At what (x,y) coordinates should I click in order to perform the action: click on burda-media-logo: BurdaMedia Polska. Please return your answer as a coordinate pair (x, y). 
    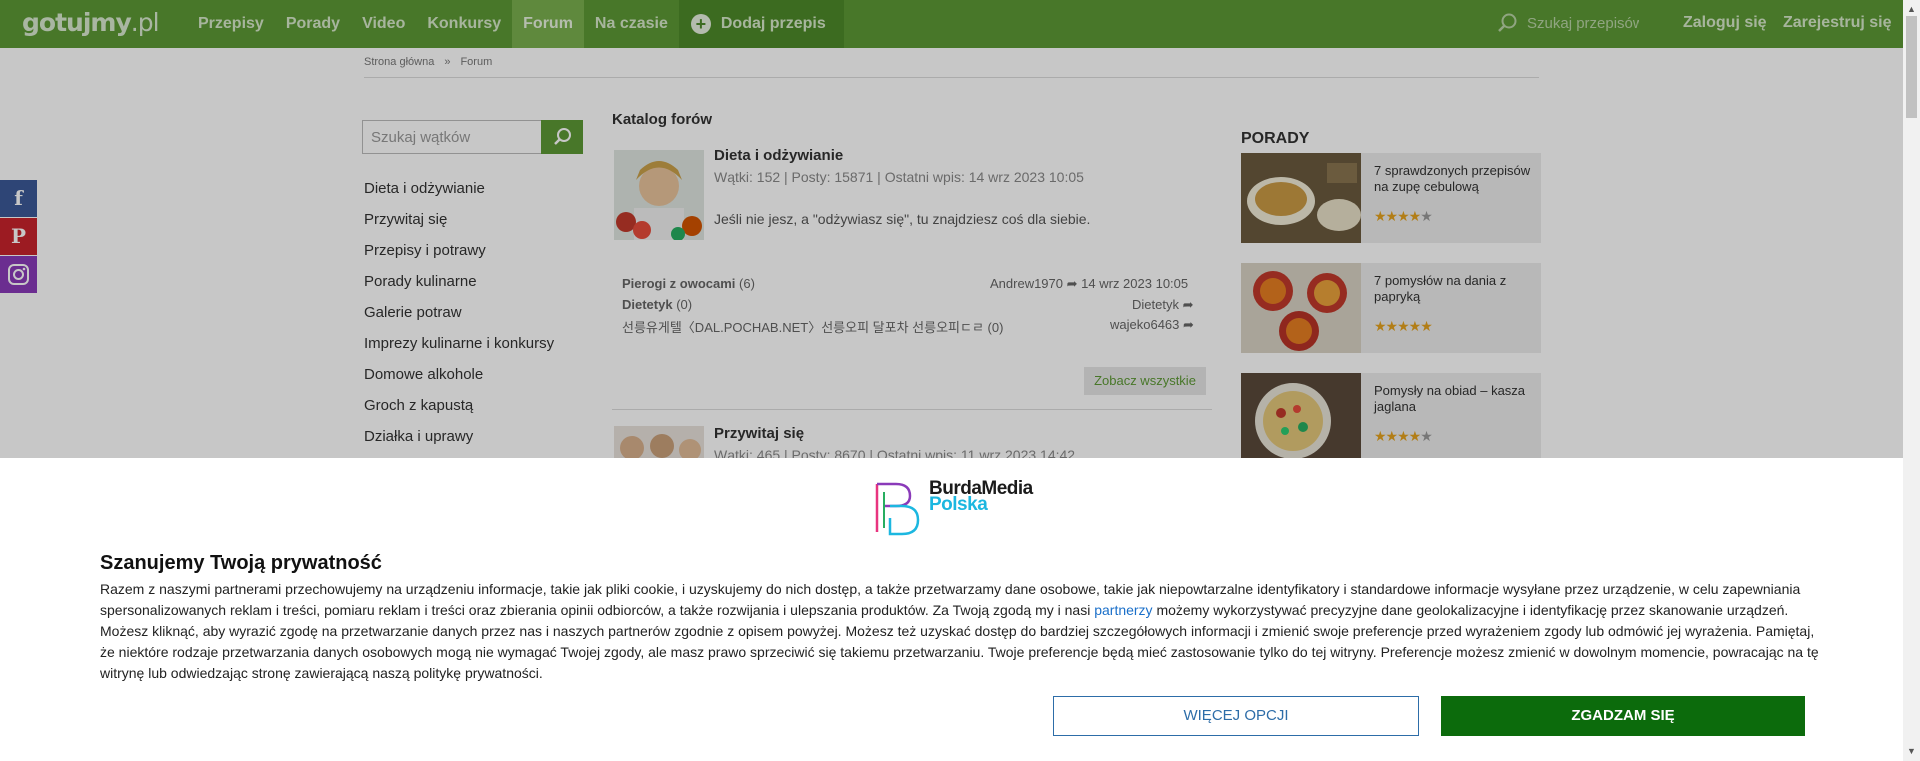
    Looking at the image, I should click on (959, 508).